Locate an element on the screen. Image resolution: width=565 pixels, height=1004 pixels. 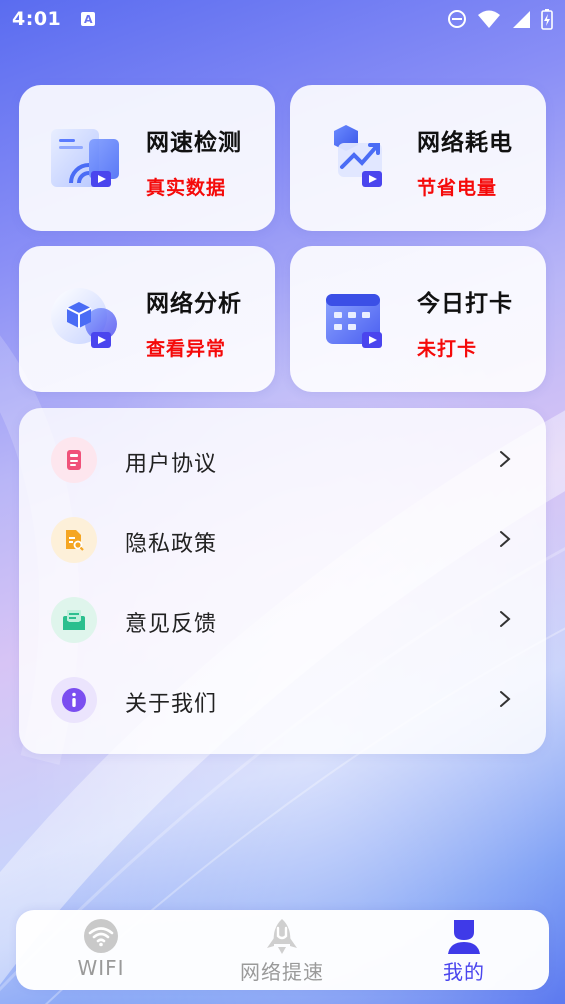
menu-item-label: 隐私政策 is located at coordinates (171, 544).